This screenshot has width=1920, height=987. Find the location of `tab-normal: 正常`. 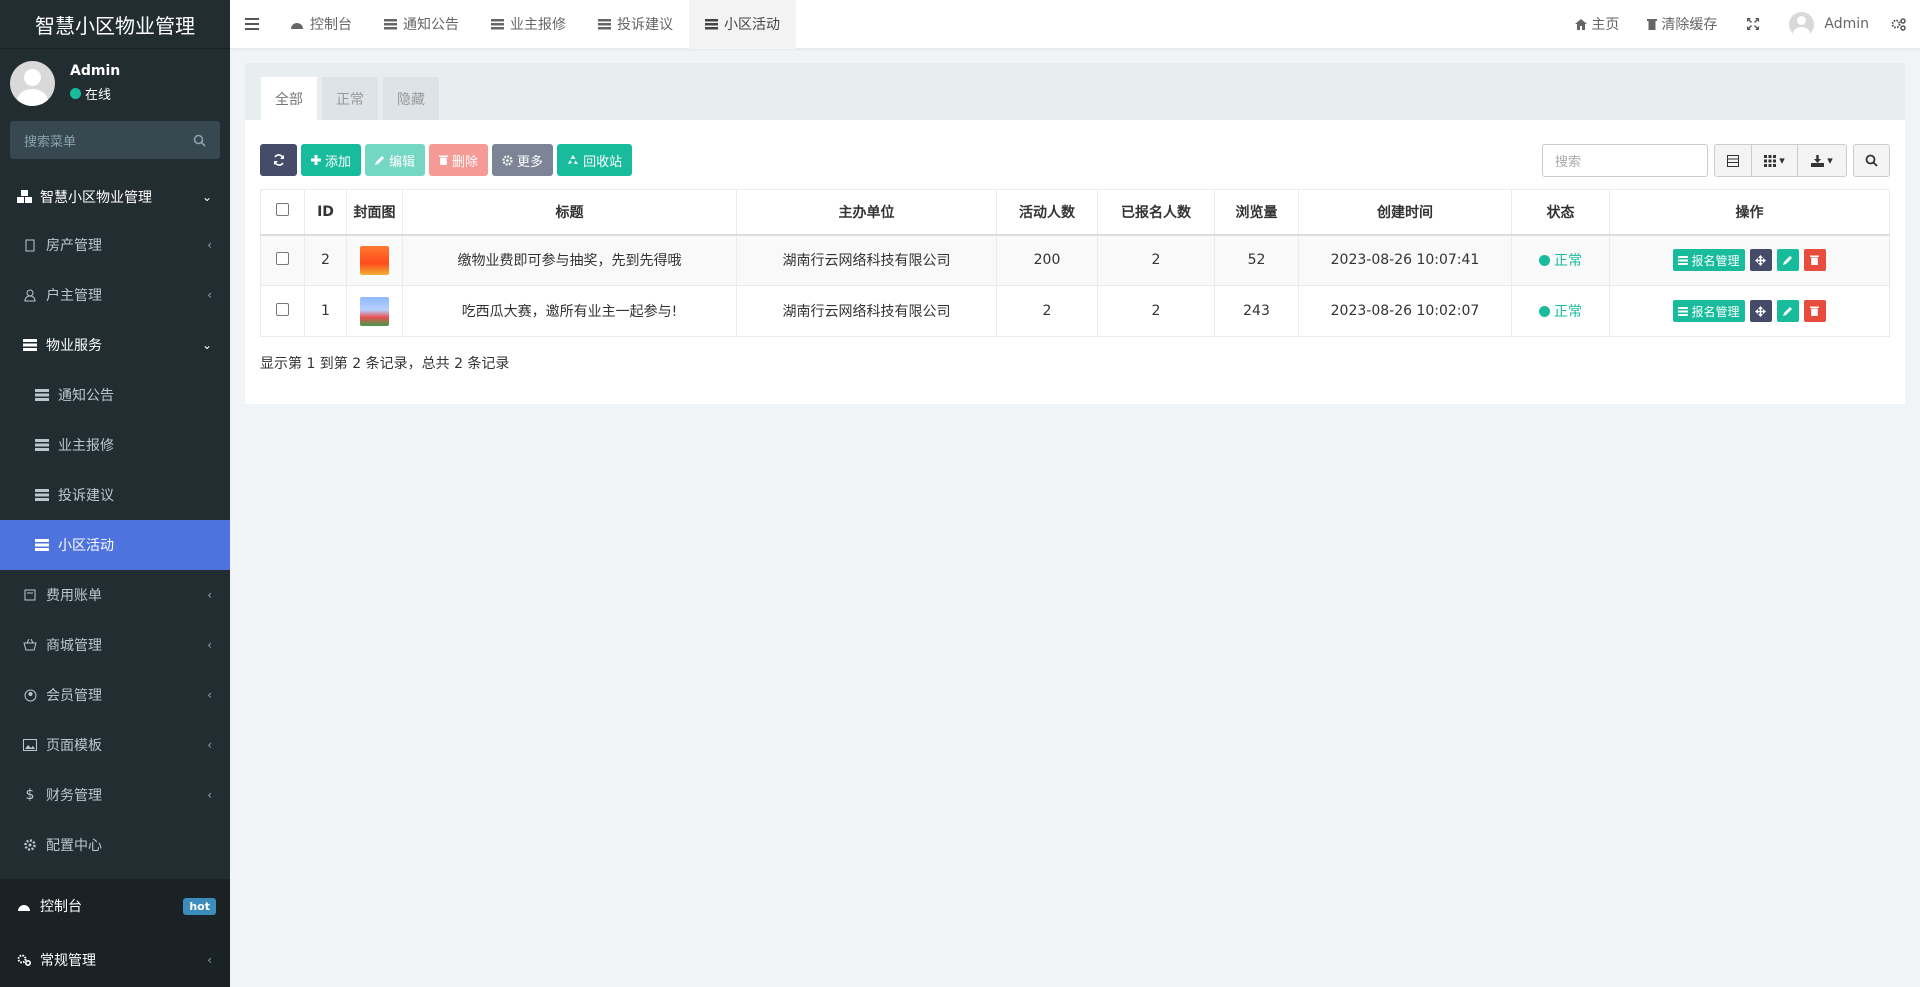

tab-normal: 正常 is located at coordinates (350, 98).